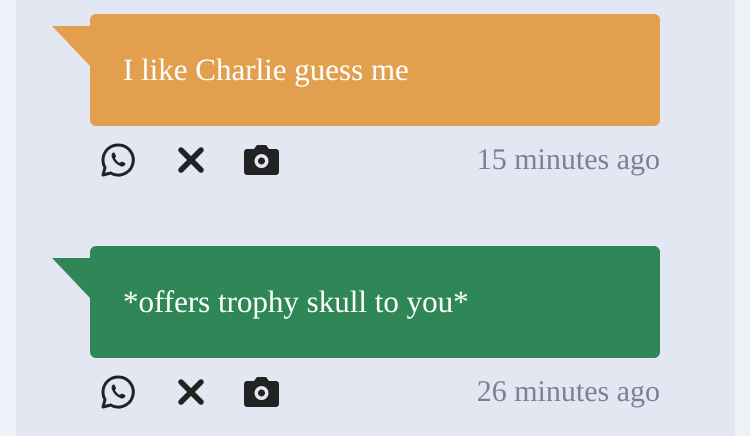  I want to click on message-text: *offers trophy skull to you*, so click(296, 302).